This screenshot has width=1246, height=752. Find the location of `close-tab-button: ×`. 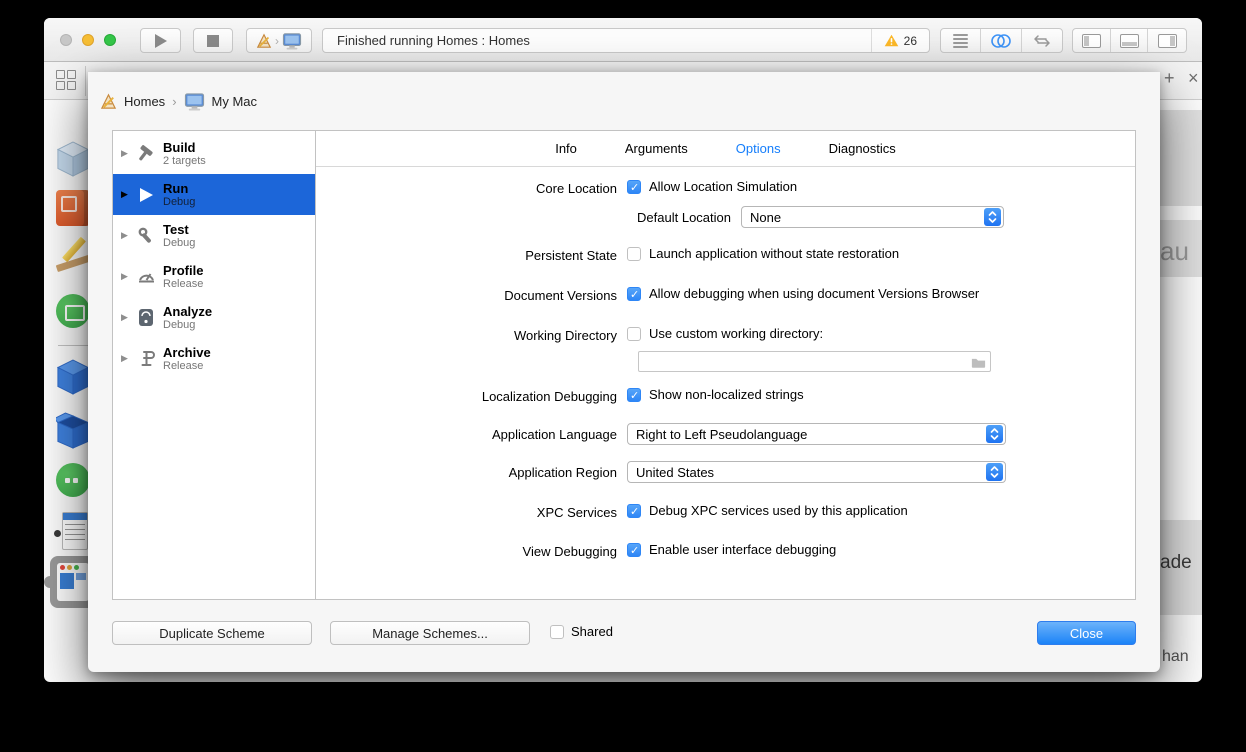

close-tab-button: × is located at coordinates (1193, 78).